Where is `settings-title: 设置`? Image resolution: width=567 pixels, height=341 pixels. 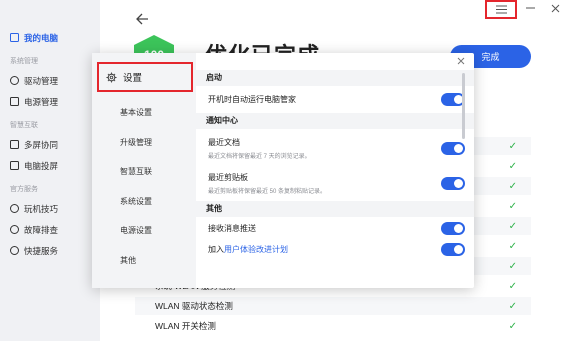 settings-title: 设置 is located at coordinates (133, 78).